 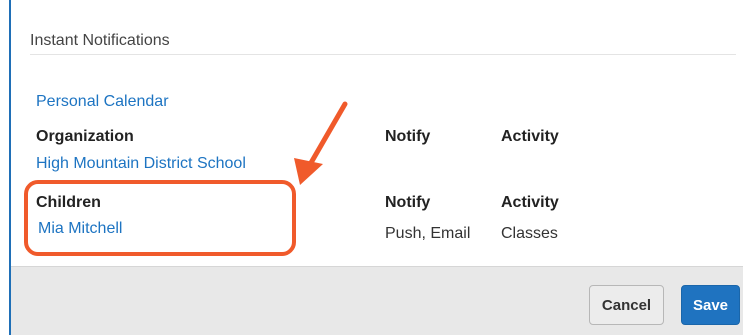 What do you see at coordinates (326, 136) in the screenshot?
I see `annotation-arrow-shaft` at bounding box center [326, 136].